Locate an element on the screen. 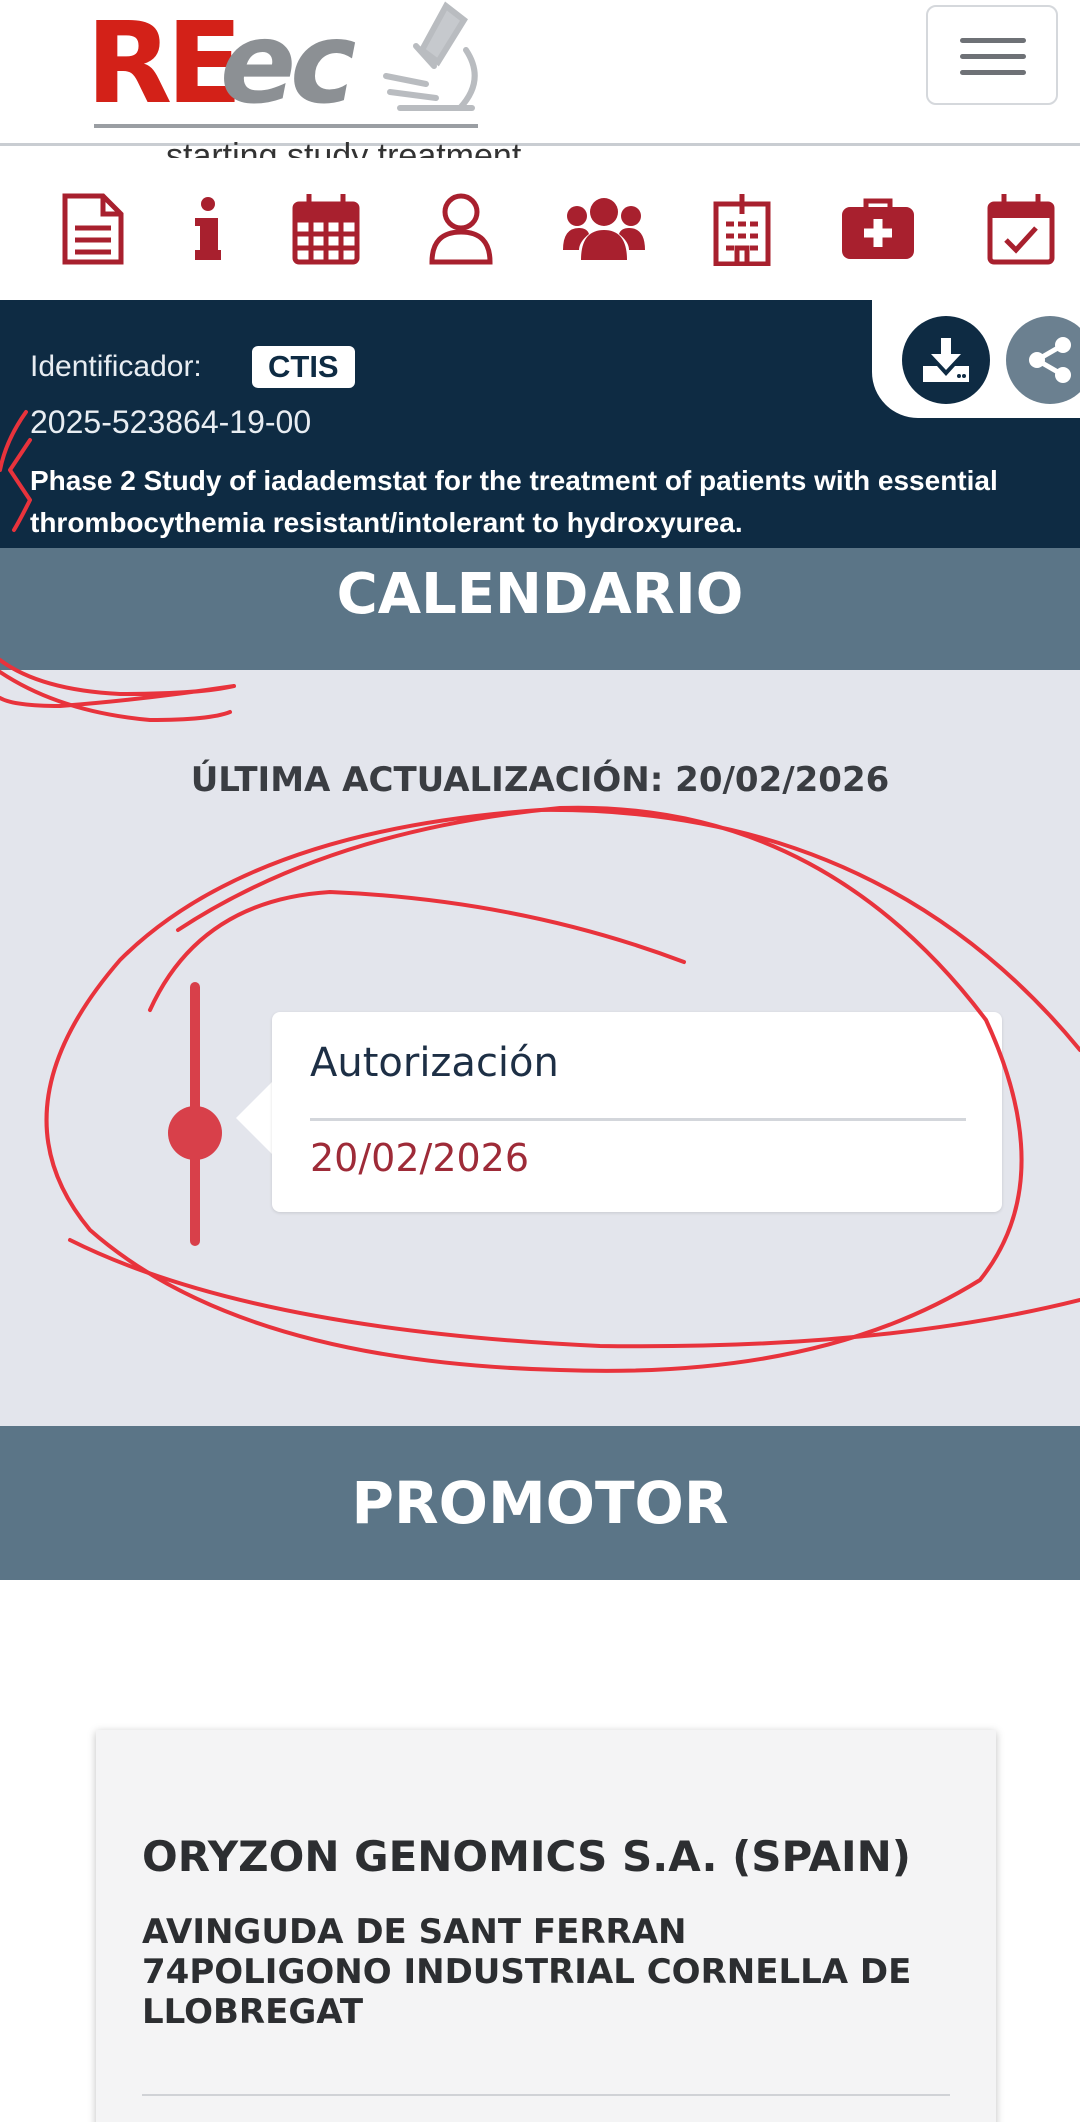 The width and height of the screenshot is (1080, 2122). timeline-card-pointer is located at coordinates (254, 1118).